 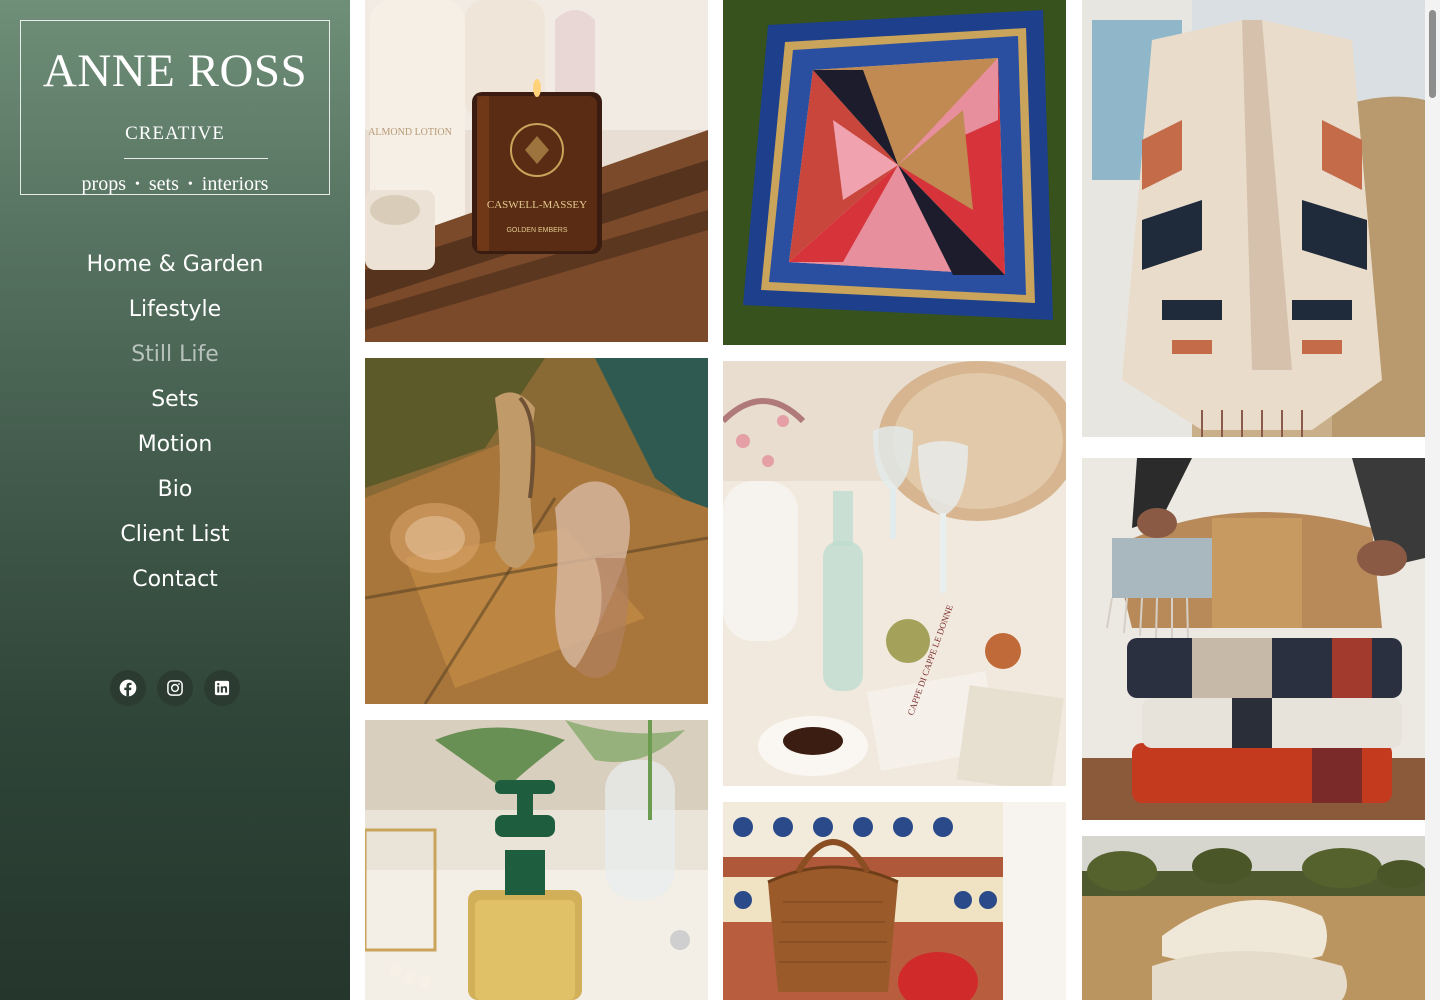 I want to click on gallery-photo-cardigan, so click(x=1253, y=218).